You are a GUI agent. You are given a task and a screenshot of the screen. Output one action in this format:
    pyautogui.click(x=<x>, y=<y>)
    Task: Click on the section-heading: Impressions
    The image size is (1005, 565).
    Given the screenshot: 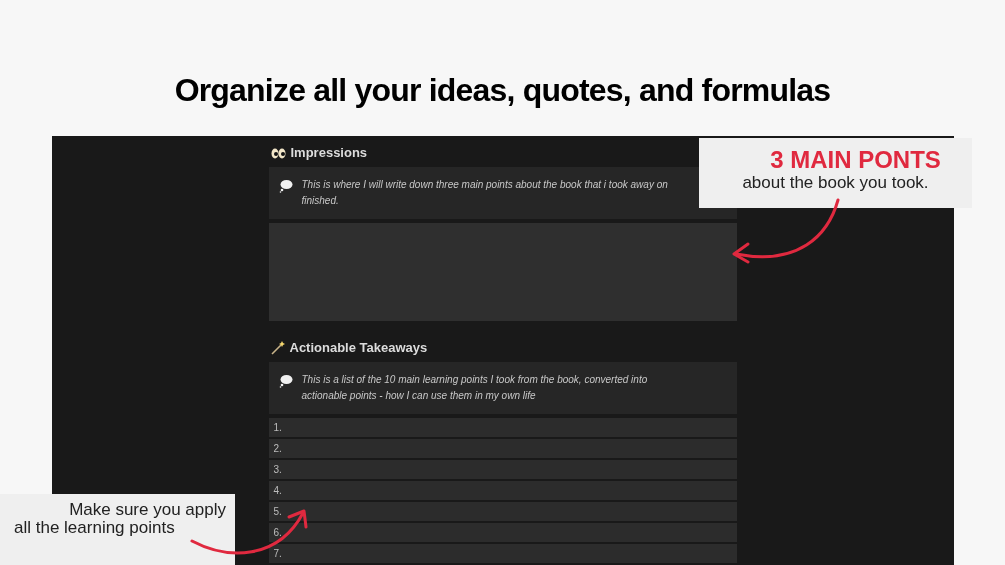 What is the action you would take?
    pyautogui.click(x=329, y=153)
    